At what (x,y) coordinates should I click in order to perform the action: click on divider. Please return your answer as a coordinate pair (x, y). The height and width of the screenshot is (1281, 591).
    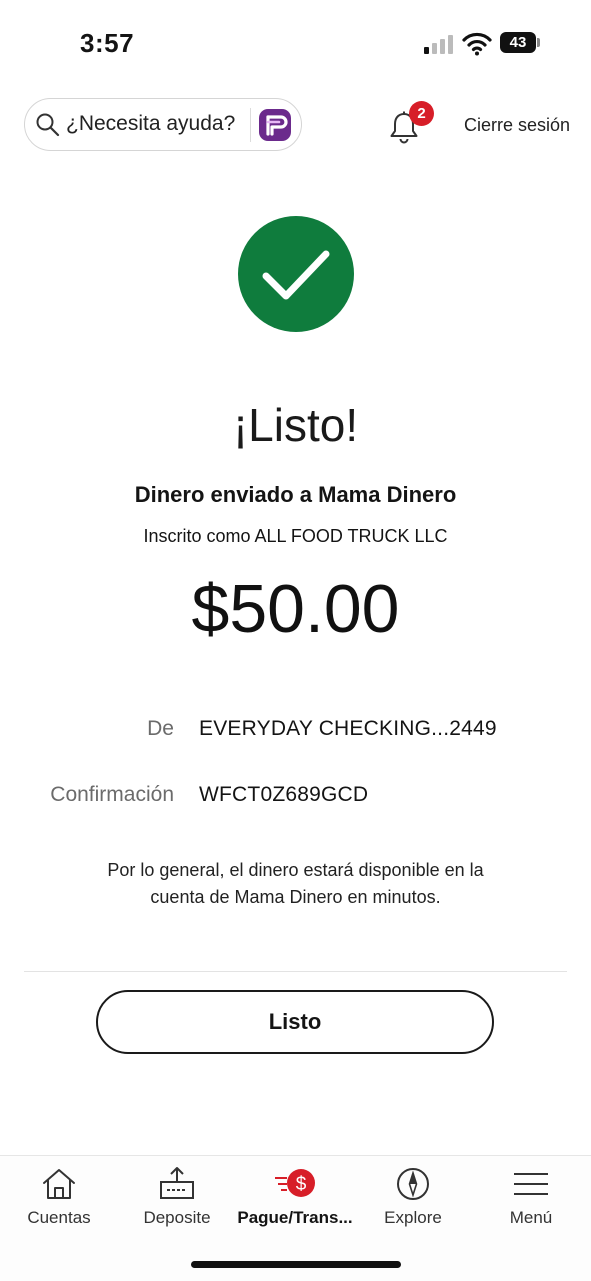
    Looking at the image, I should click on (295, 971).